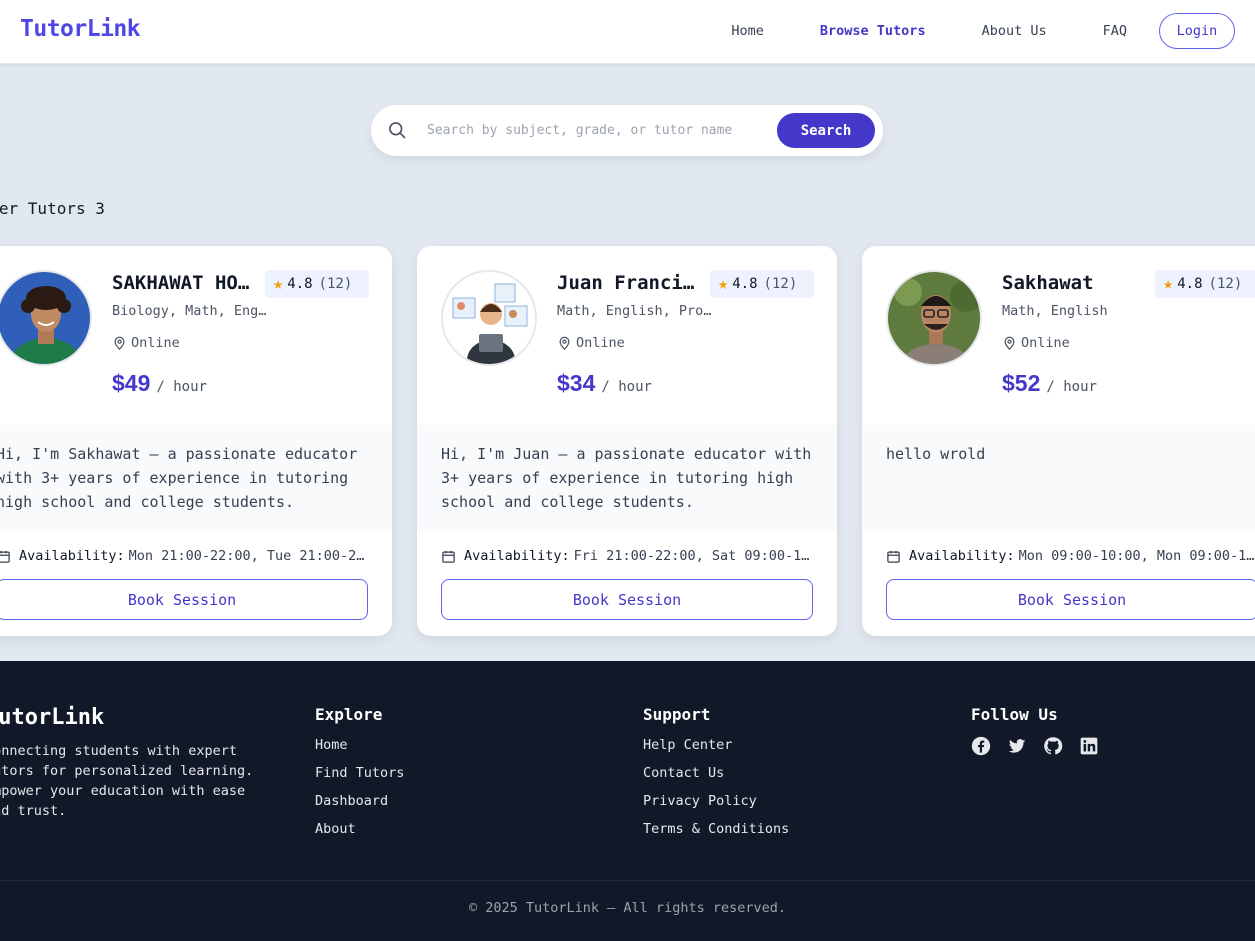 This screenshot has width=1255, height=941. Describe the element at coordinates (1136, 556) in the screenshot. I see `availability-value: Mon 09:00-10:00, Mon 09:00-10:00` at that location.